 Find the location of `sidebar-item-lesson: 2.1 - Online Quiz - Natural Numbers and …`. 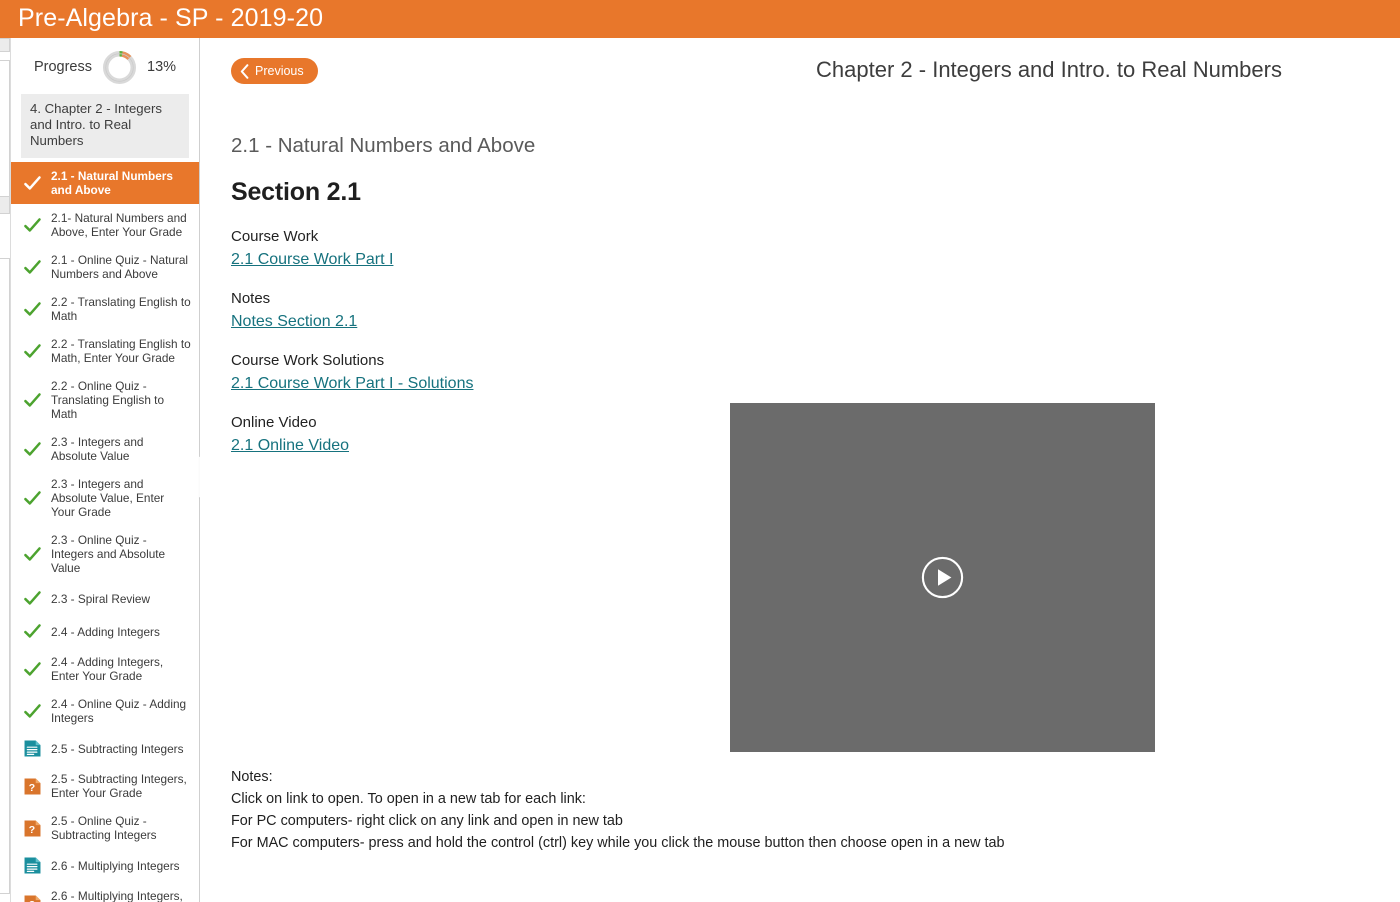

sidebar-item-lesson: 2.1 - Online Quiz - Natural Numbers and … is located at coordinates (105, 267).